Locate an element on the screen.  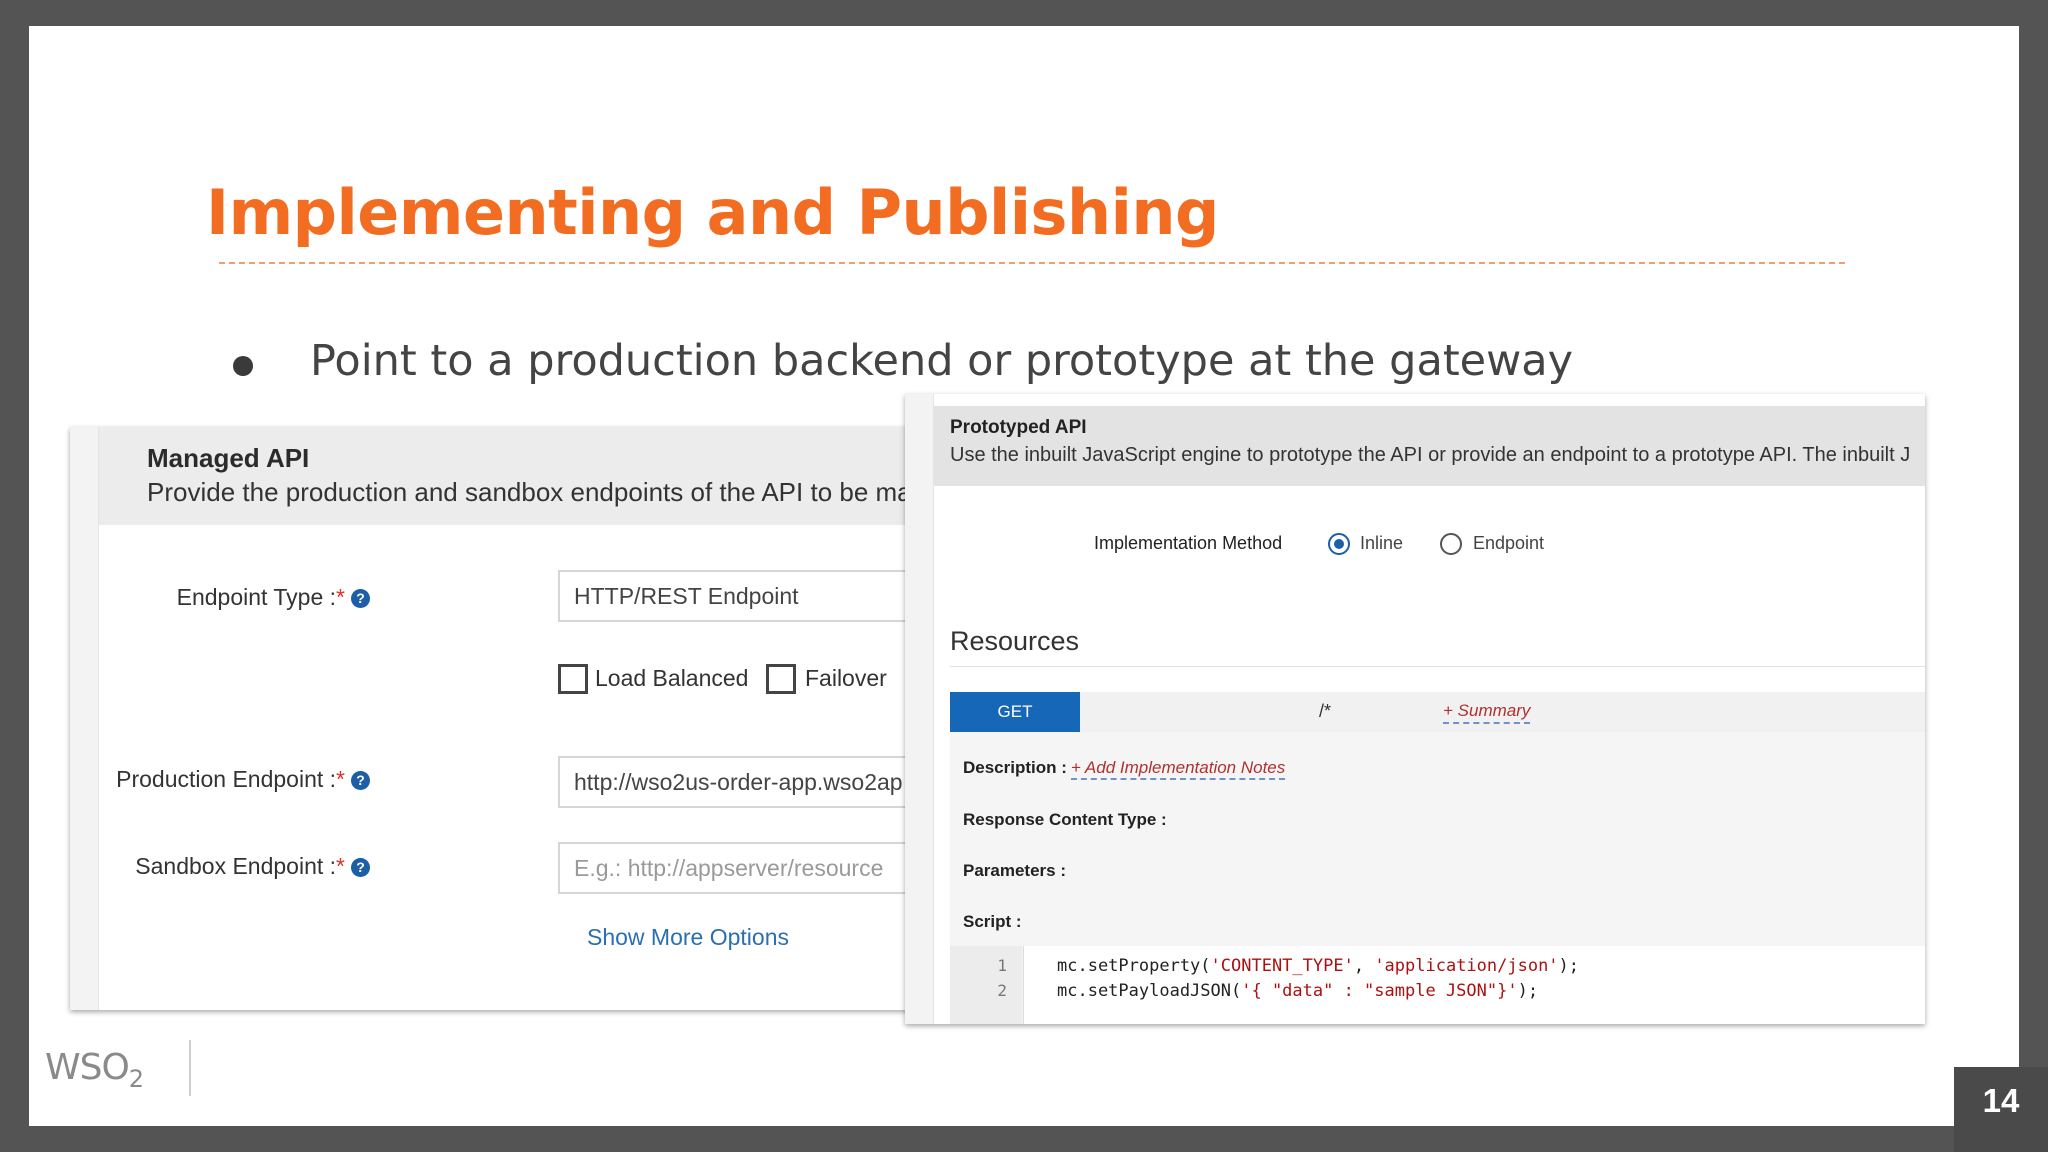
title-divider is located at coordinates (1032, 263).